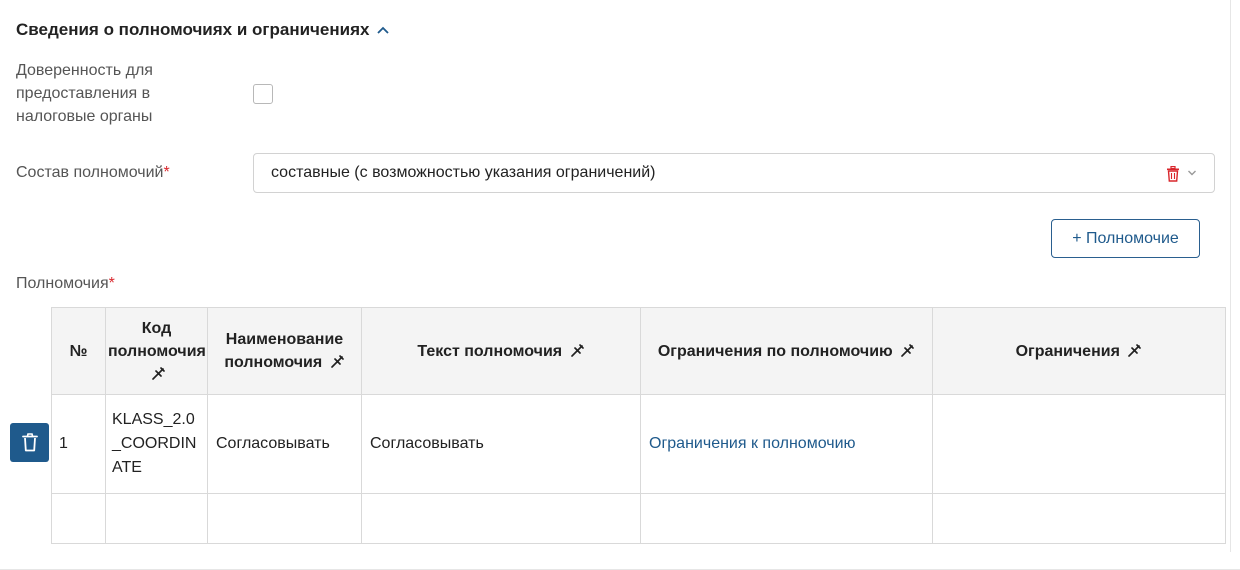 This screenshot has height=570, width=1240. I want to click on cell-number, so click(78, 518).